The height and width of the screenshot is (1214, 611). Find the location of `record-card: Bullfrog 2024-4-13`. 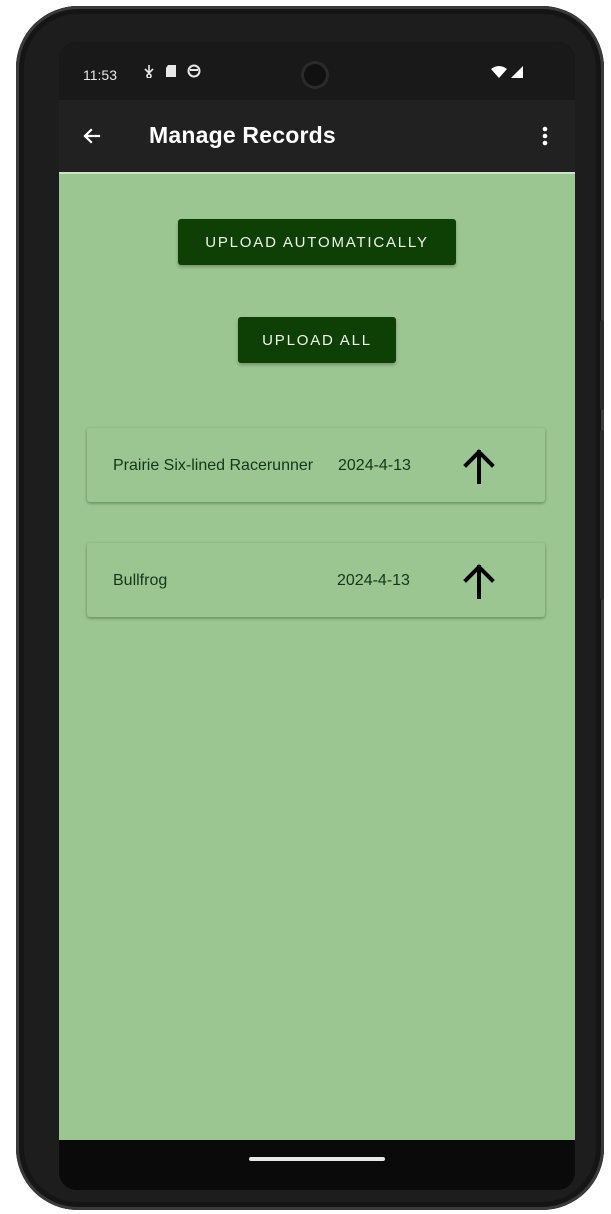

record-card: Bullfrog 2024-4-13 is located at coordinates (316, 580).